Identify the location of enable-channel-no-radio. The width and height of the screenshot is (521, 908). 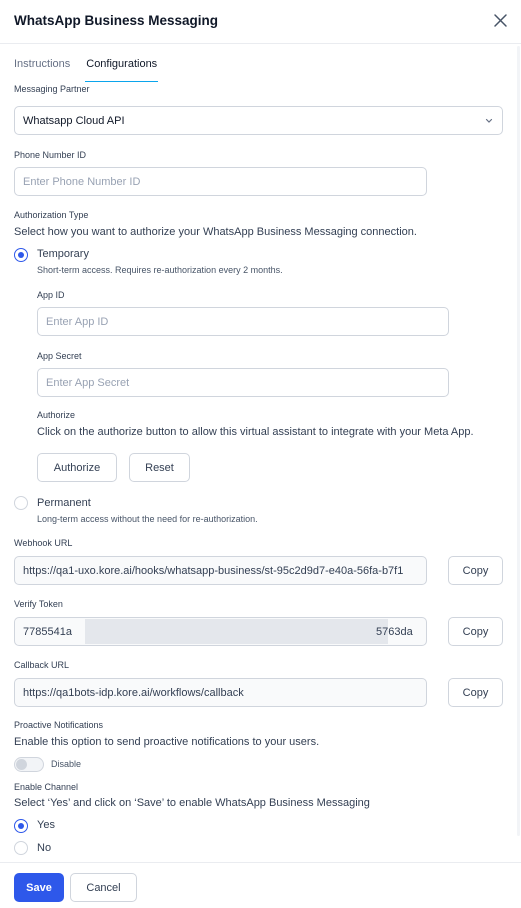
(21, 848).